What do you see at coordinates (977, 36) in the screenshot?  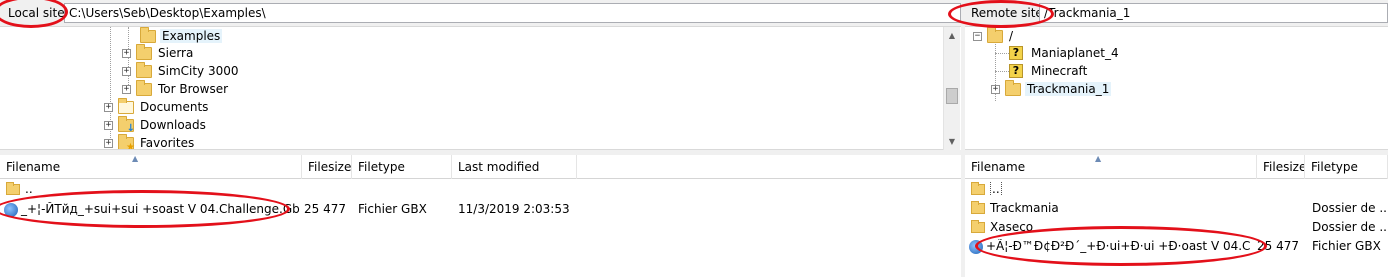 I see `collapse-icon: −` at bounding box center [977, 36].